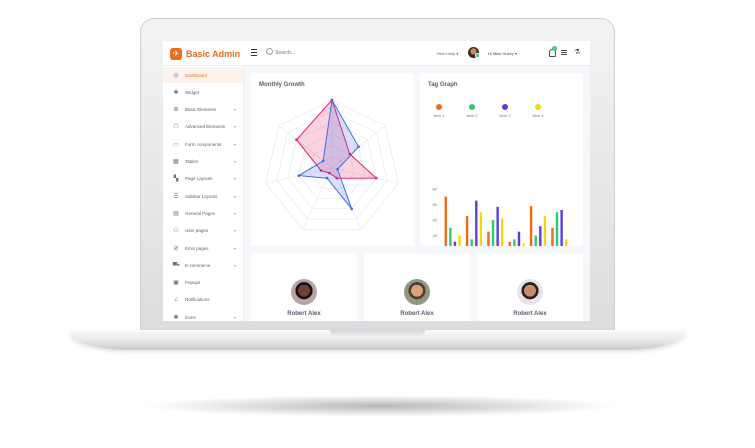 The width and height of the screenshot is (755, 448). I want to click on sidebar-item-label: General Pages, so click(200, 213).